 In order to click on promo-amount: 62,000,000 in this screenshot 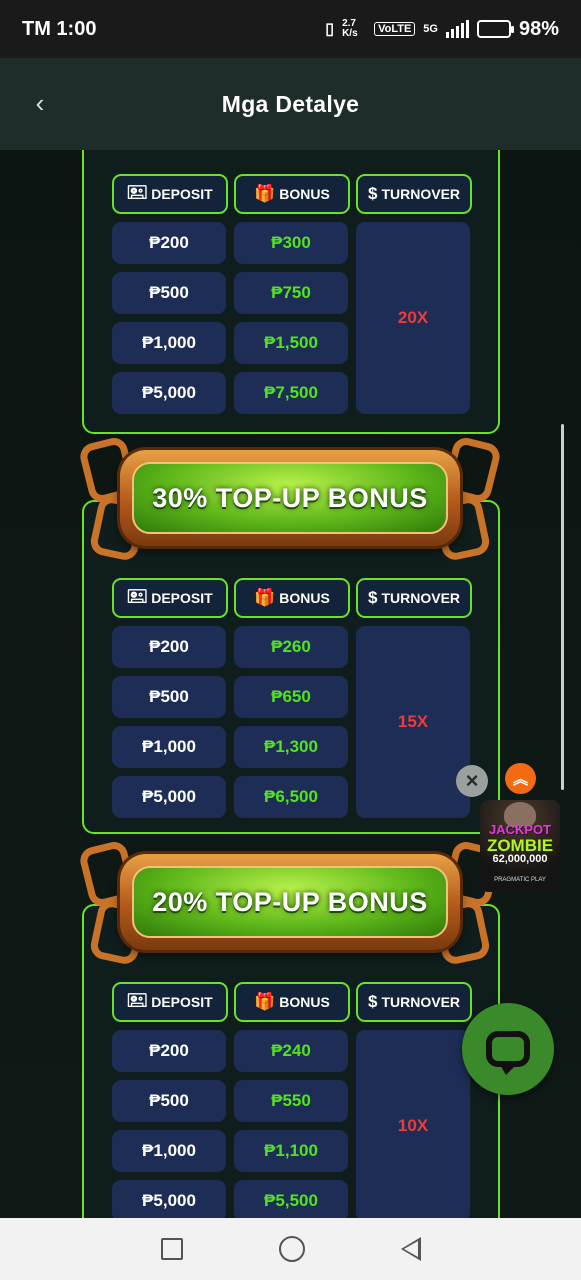, I will do `click(520, 859)`.